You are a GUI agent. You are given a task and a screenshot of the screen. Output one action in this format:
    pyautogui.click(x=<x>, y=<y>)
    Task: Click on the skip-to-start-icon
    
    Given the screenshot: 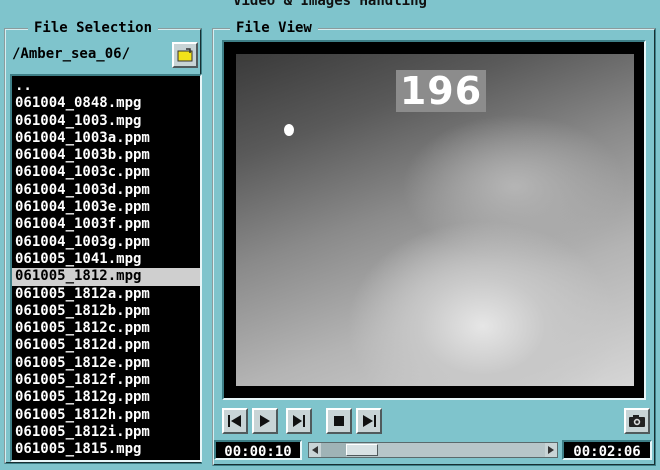 What is the action you would take?
    pyautogui.click(x=234, y=421)
    